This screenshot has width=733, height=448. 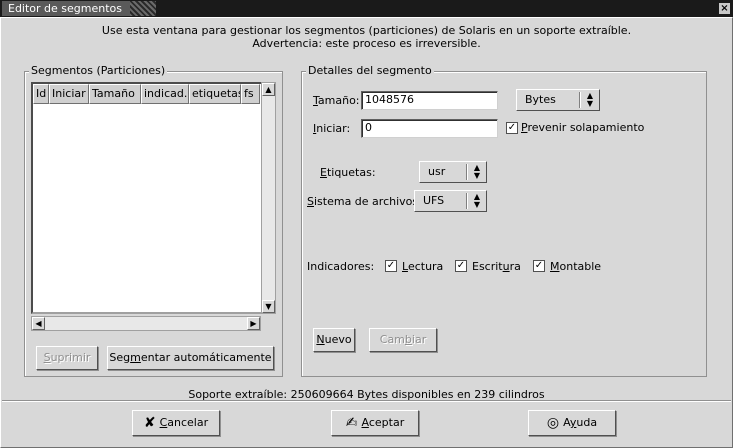 I want to click on scroll-right-icon: ▶, so click(x=253, y=323).